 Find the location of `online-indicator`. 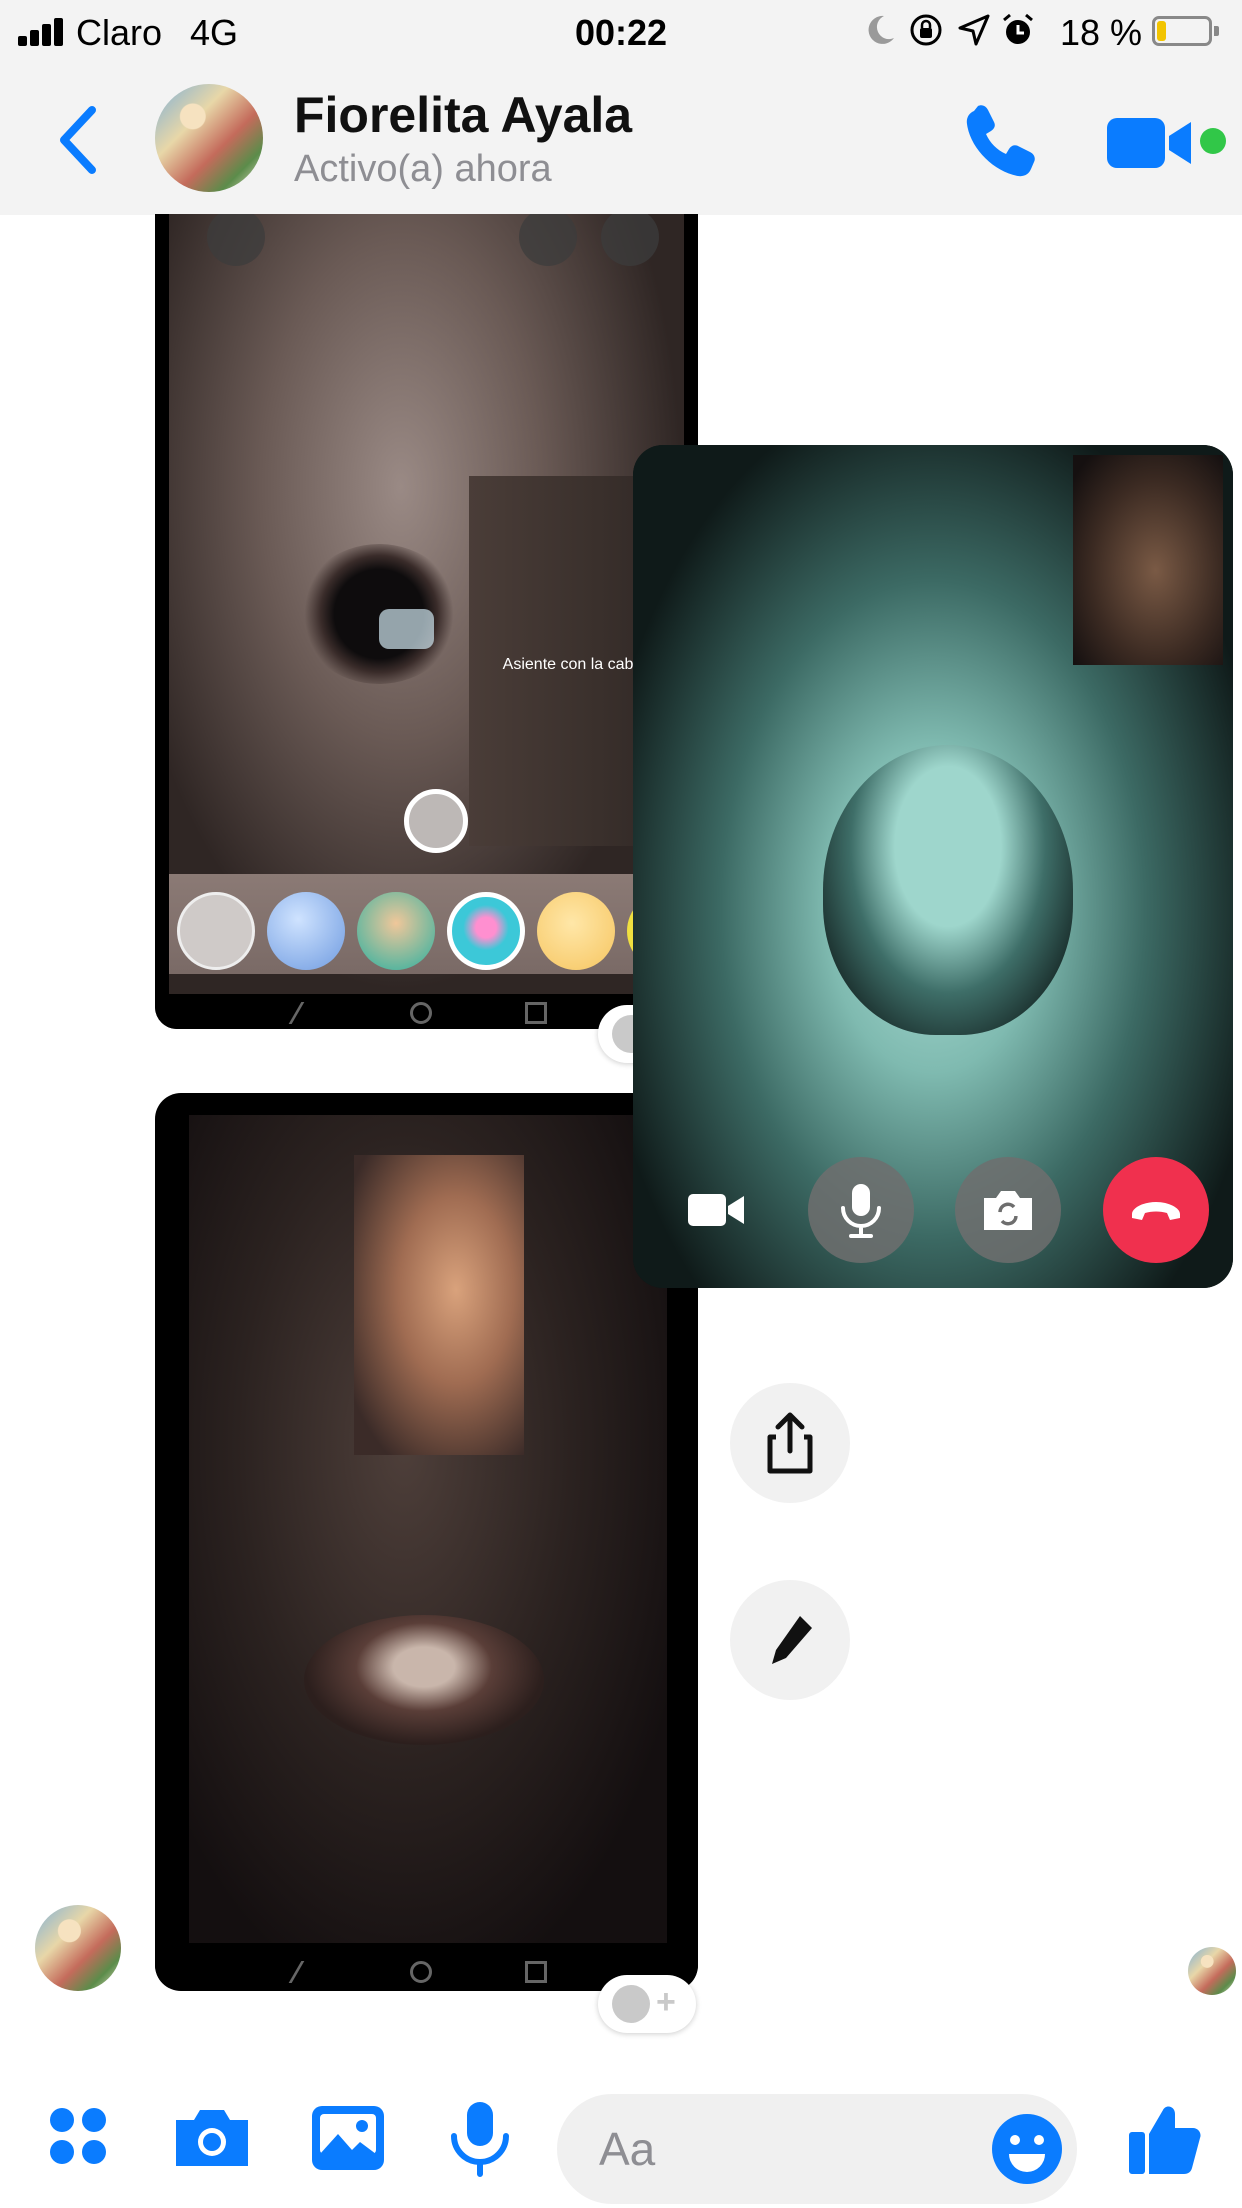

online-indicator is located at coordinates (1213, 141).